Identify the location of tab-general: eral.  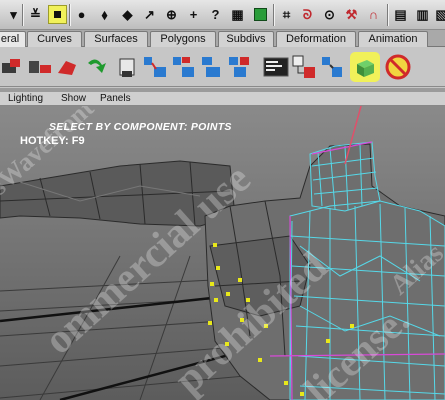
(13, 39).